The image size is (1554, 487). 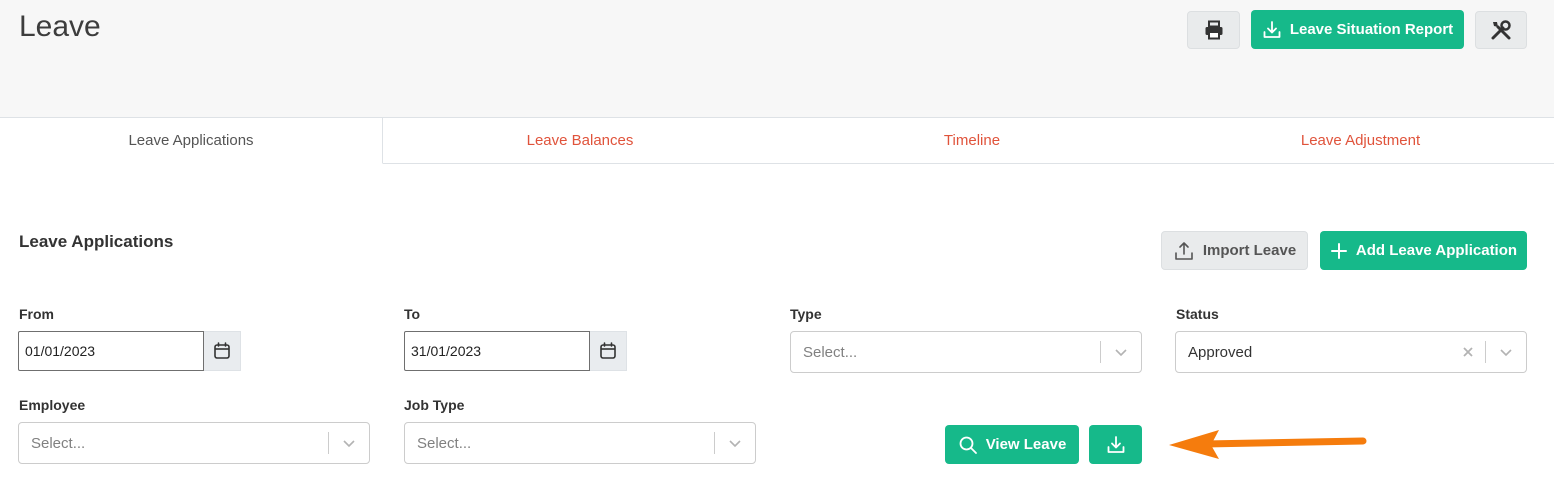 What do you see at coordinates (412, 314) in the screenshot?
I see `to-label: To` at bounding box center [412, 314].